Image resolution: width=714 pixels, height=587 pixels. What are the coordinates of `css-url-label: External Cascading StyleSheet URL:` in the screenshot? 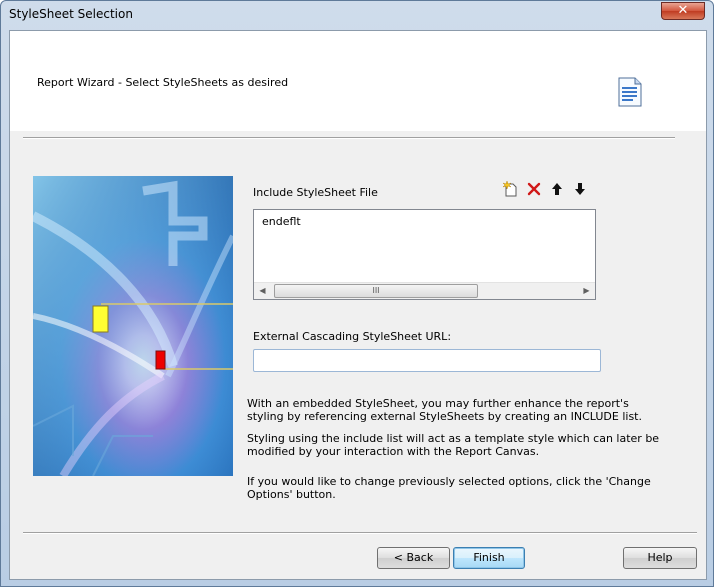 It's located at (352, 336).